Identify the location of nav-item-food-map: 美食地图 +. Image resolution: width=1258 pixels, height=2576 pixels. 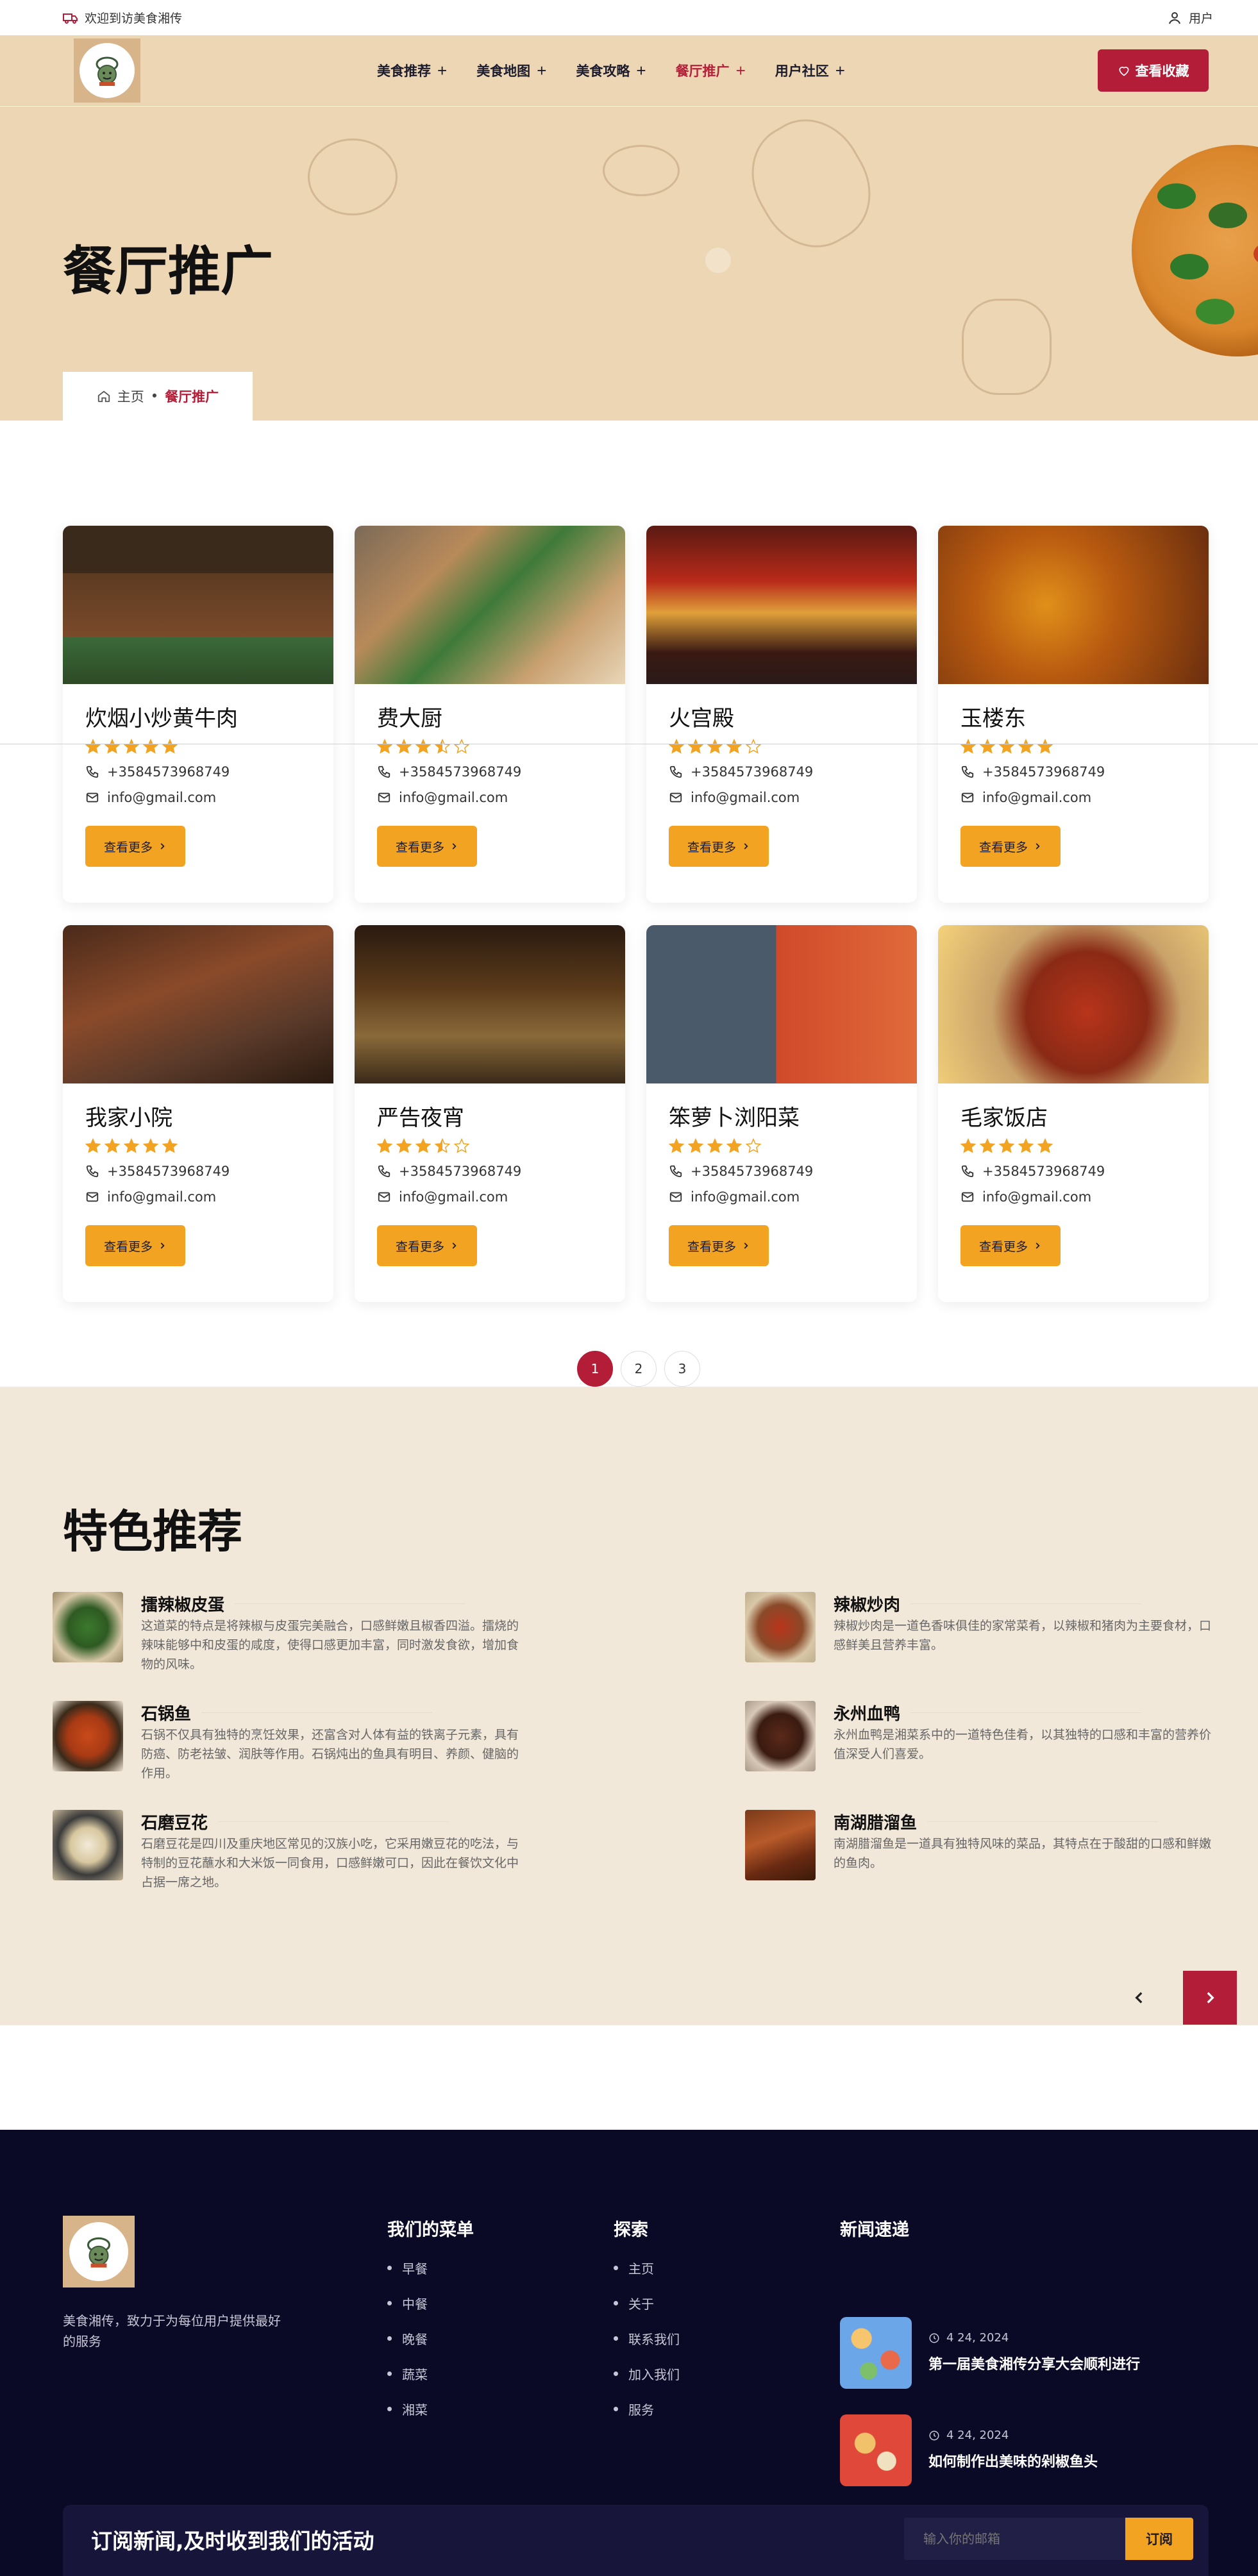
(511, 70).